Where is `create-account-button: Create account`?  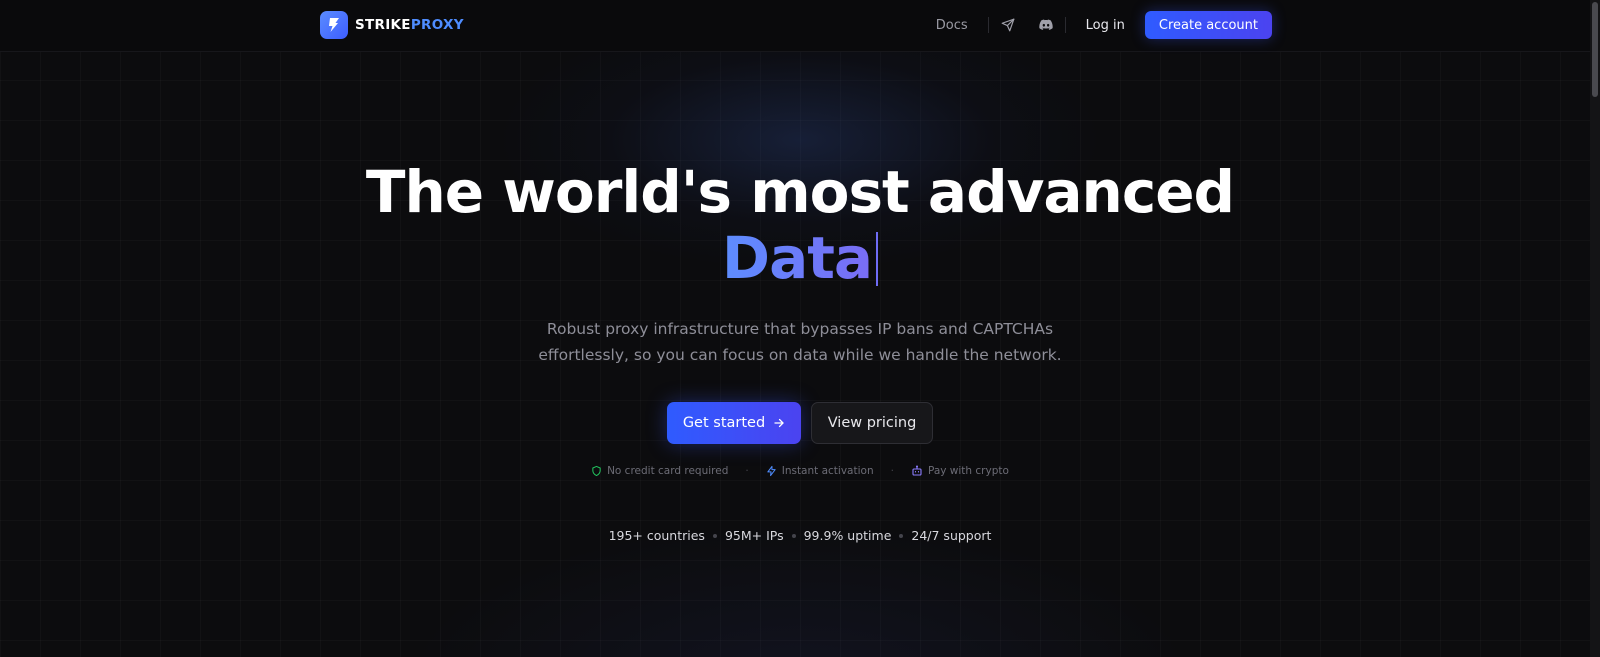
create-account-button: Create account is located at coordinates (1208, 25).